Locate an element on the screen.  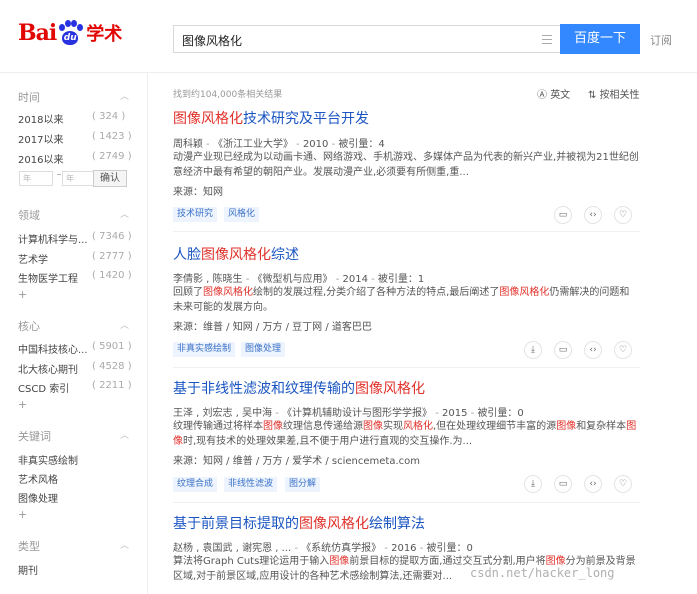
result-cited: 被引量：4 is located at coordinates (361, 144).